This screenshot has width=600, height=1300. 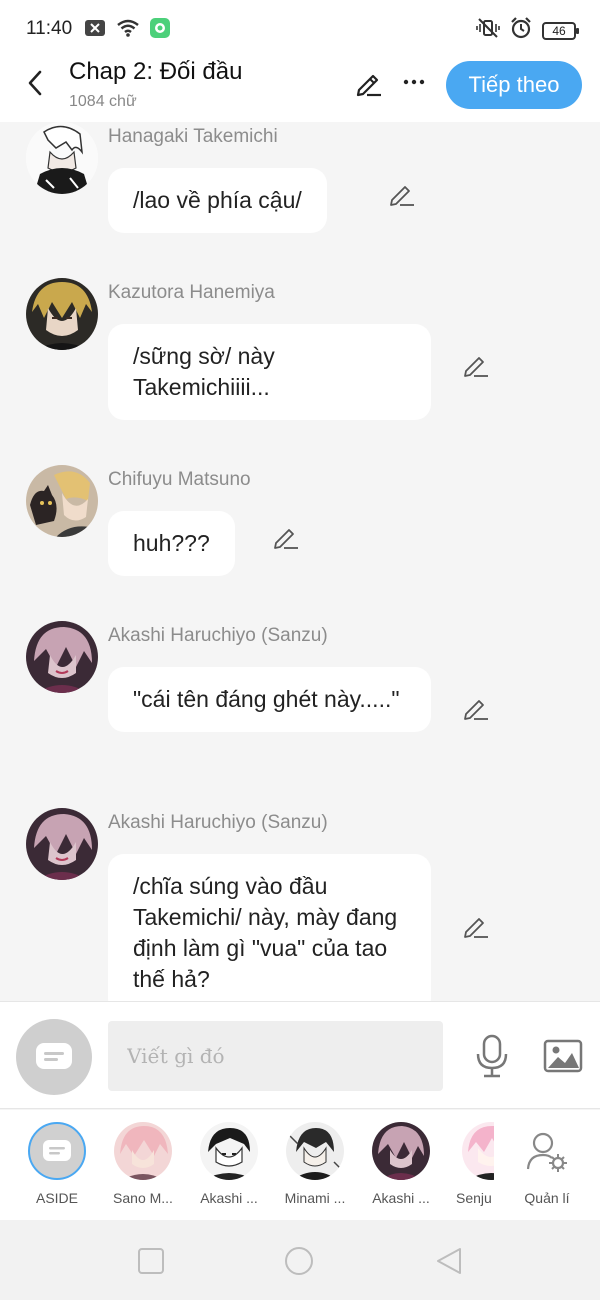 I want to click on mute-vibrate-icon, so click(x=488, y=30).